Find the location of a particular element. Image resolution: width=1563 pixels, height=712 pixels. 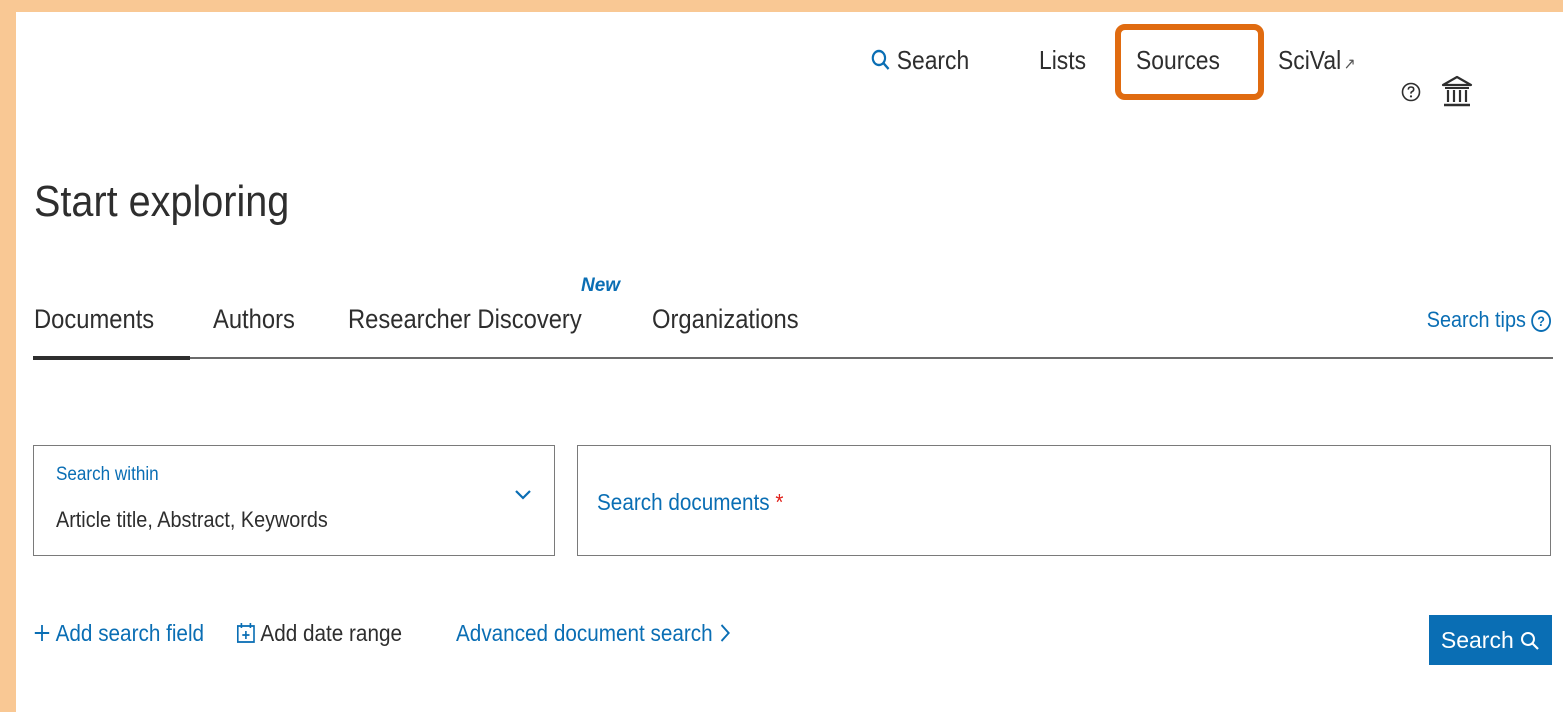

add-search-field-link: Add search field is located at coordinates (118, 633).